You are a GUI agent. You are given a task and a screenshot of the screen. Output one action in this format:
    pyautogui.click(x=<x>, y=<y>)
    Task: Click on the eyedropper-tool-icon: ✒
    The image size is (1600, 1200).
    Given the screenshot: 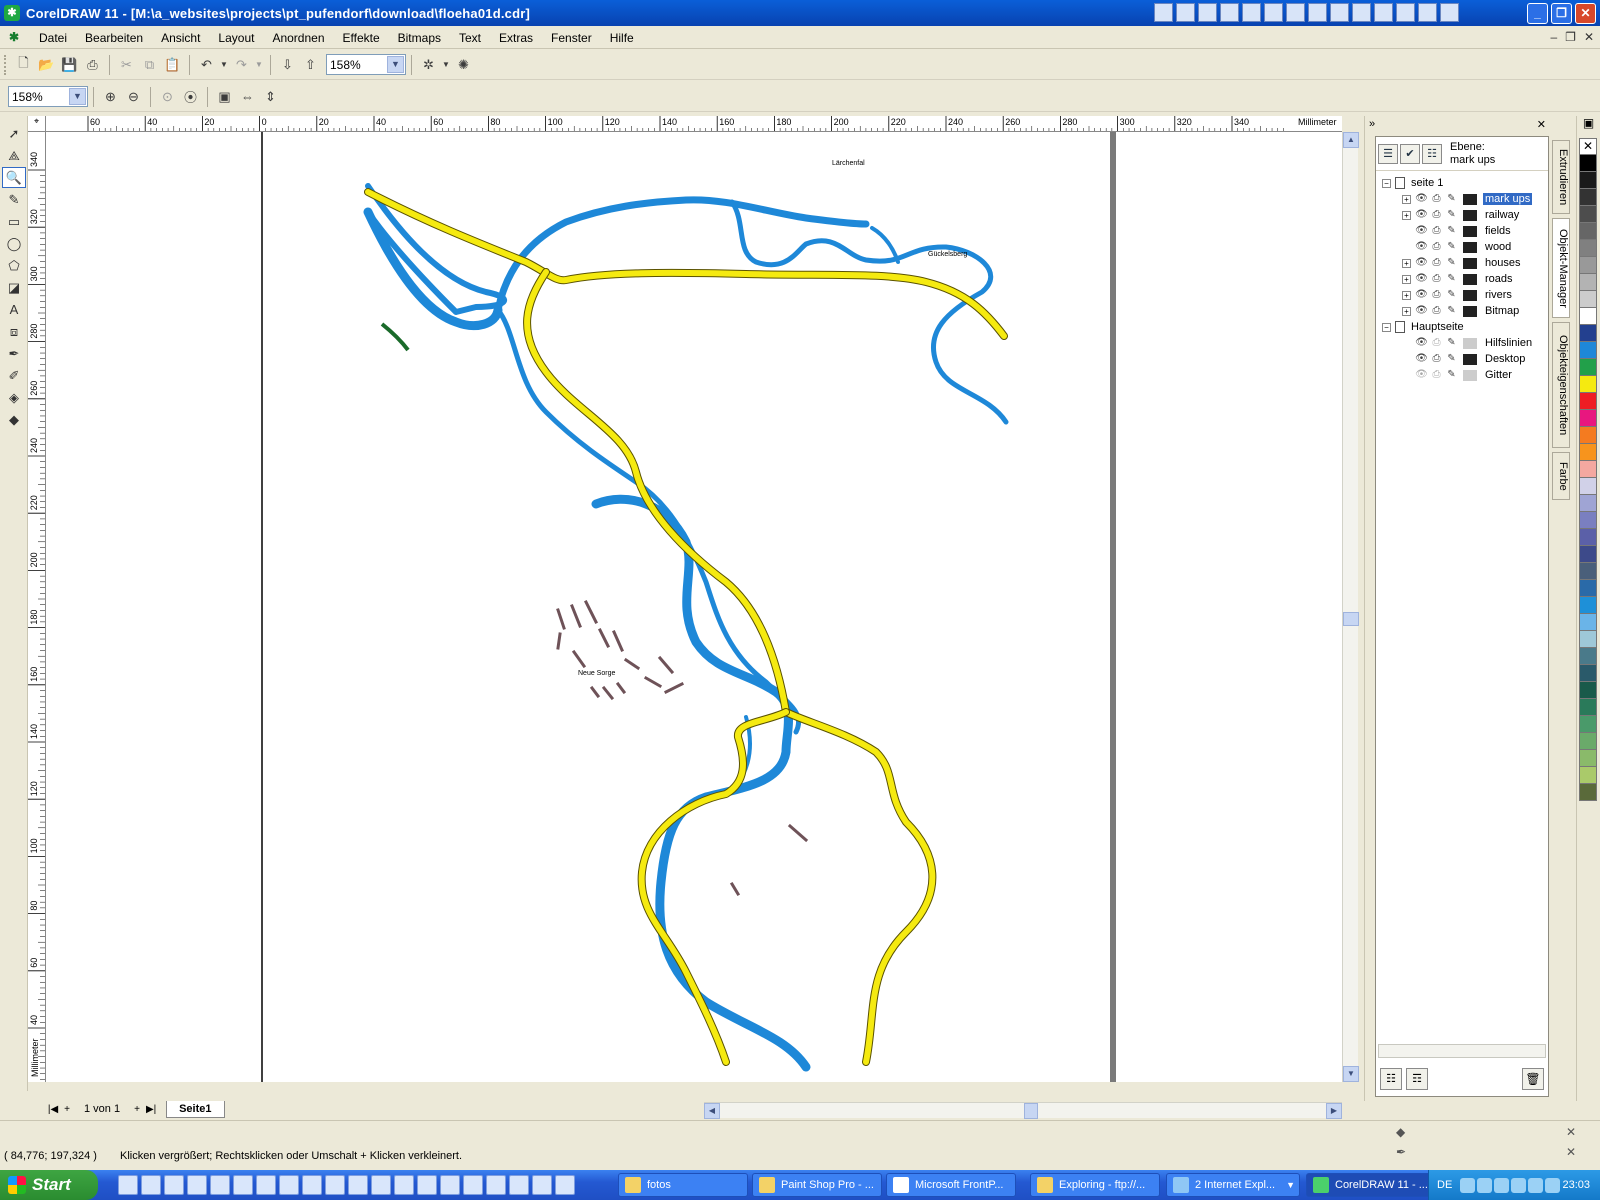 What is the action you would take?
    pyautogui.click(x=14, y=353)
    